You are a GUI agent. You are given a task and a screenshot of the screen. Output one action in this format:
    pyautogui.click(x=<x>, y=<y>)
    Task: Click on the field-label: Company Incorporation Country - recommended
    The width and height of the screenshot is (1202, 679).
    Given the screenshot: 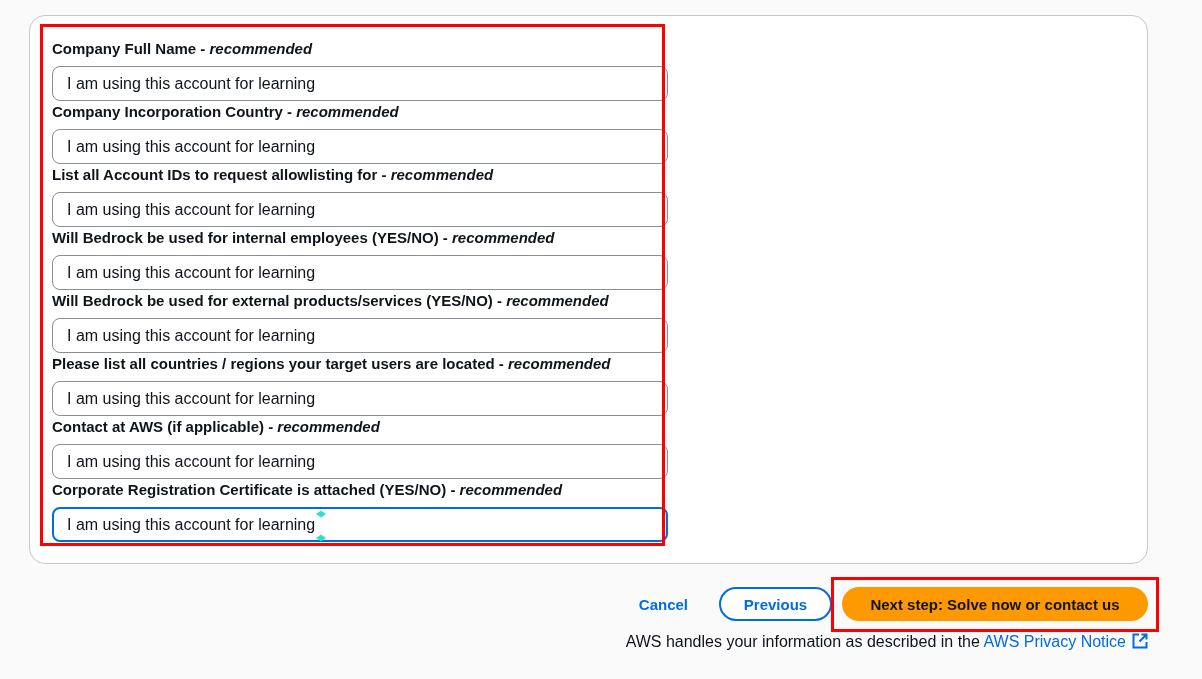 What is the action you would take?
    pyautogui.click(x=225, y=112)
    